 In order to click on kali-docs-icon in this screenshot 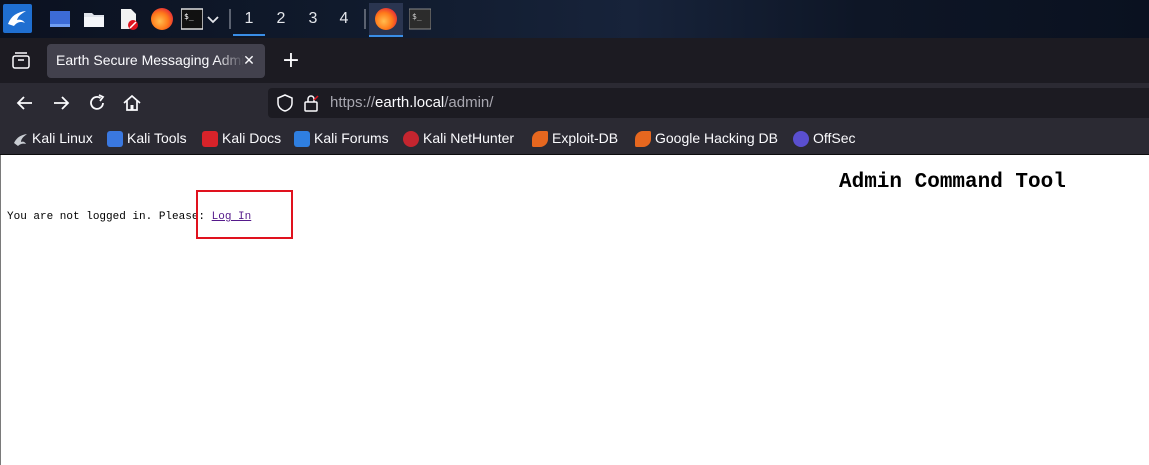, I will do `click(210, 139)`.